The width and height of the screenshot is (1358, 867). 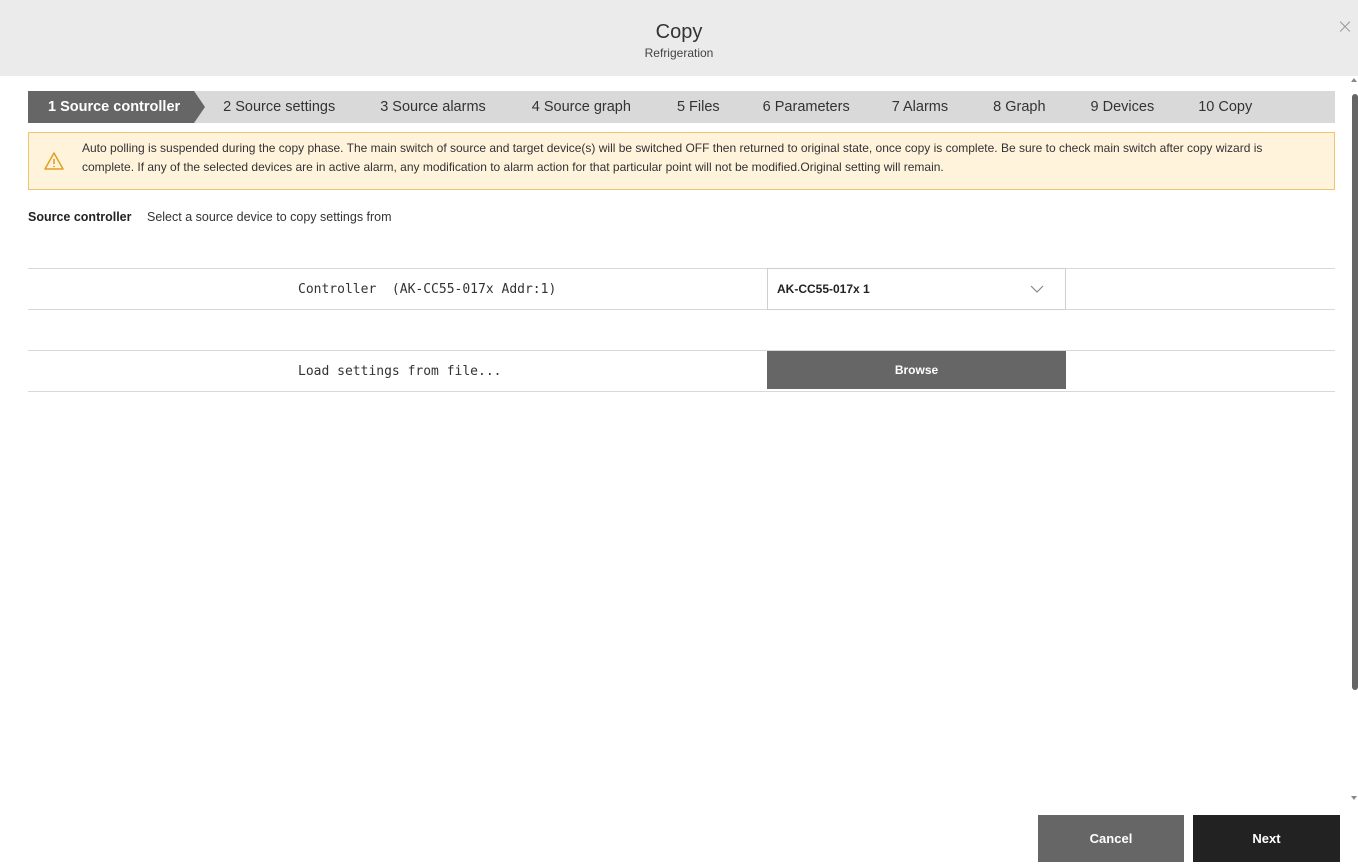 I want to click on next-button: Next, so click(x=1266, y=838).